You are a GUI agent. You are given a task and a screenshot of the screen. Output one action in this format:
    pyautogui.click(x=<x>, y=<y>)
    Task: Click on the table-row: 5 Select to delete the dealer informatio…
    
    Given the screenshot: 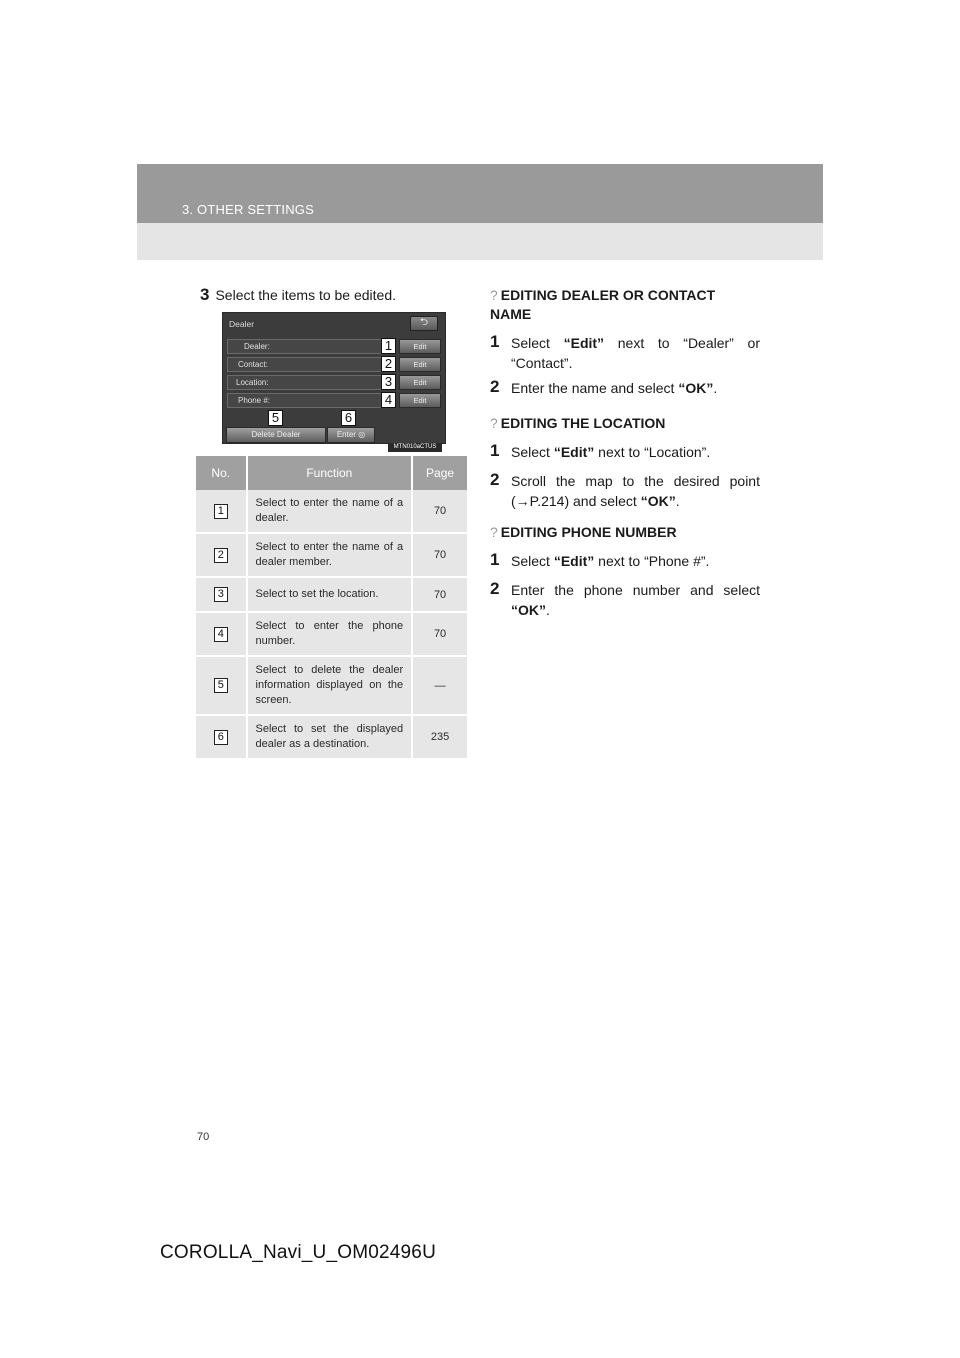 What is the action you would take?
    pyautogui.click(x=331, y=686)
    